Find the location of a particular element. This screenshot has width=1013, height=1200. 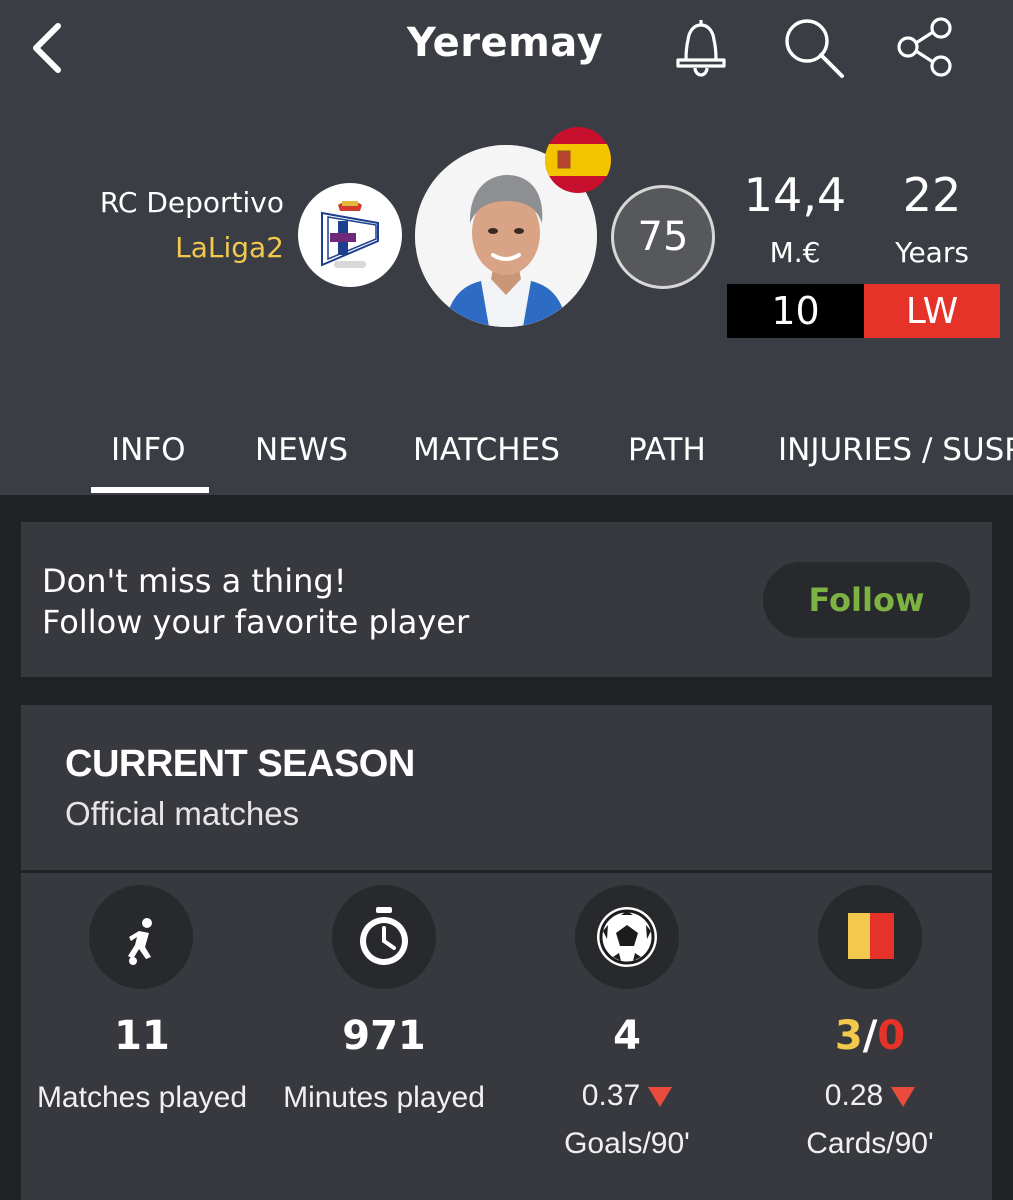

market-value-unit: M.€ is located at coordinates (795, 252).